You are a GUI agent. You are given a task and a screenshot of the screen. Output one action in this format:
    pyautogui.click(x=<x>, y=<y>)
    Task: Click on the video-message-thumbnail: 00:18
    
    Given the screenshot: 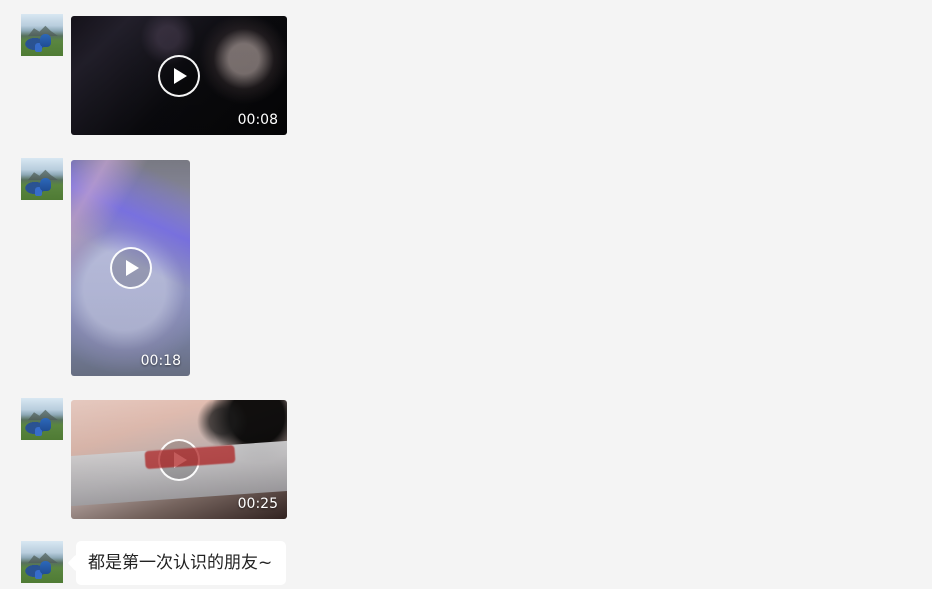 What is the action you would take?
    pyautogui.click(x=130, y=268)
    